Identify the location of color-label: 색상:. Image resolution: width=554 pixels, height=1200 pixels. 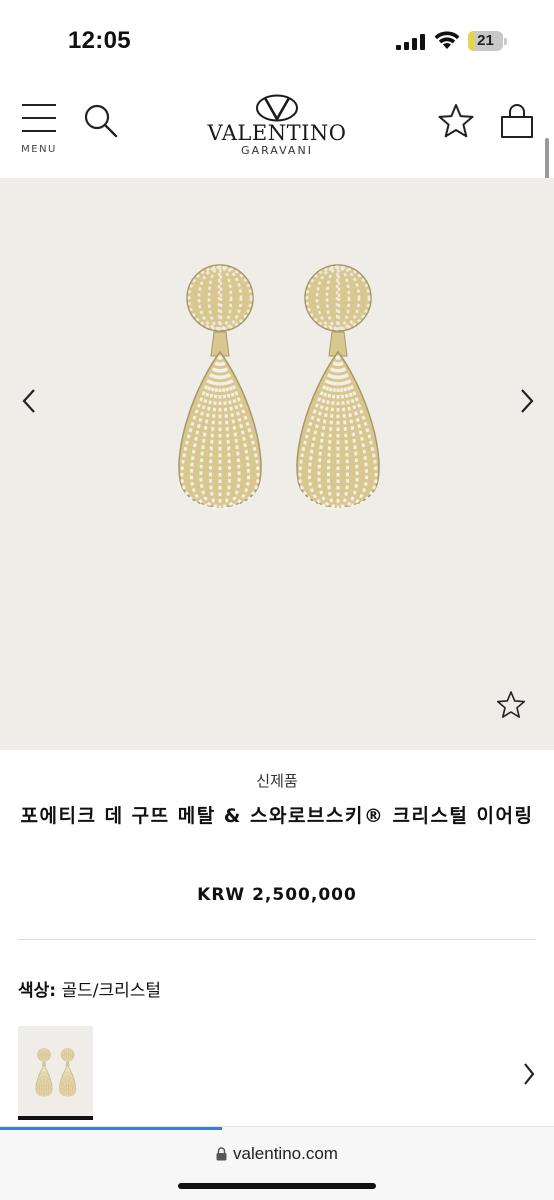
(37, 991).